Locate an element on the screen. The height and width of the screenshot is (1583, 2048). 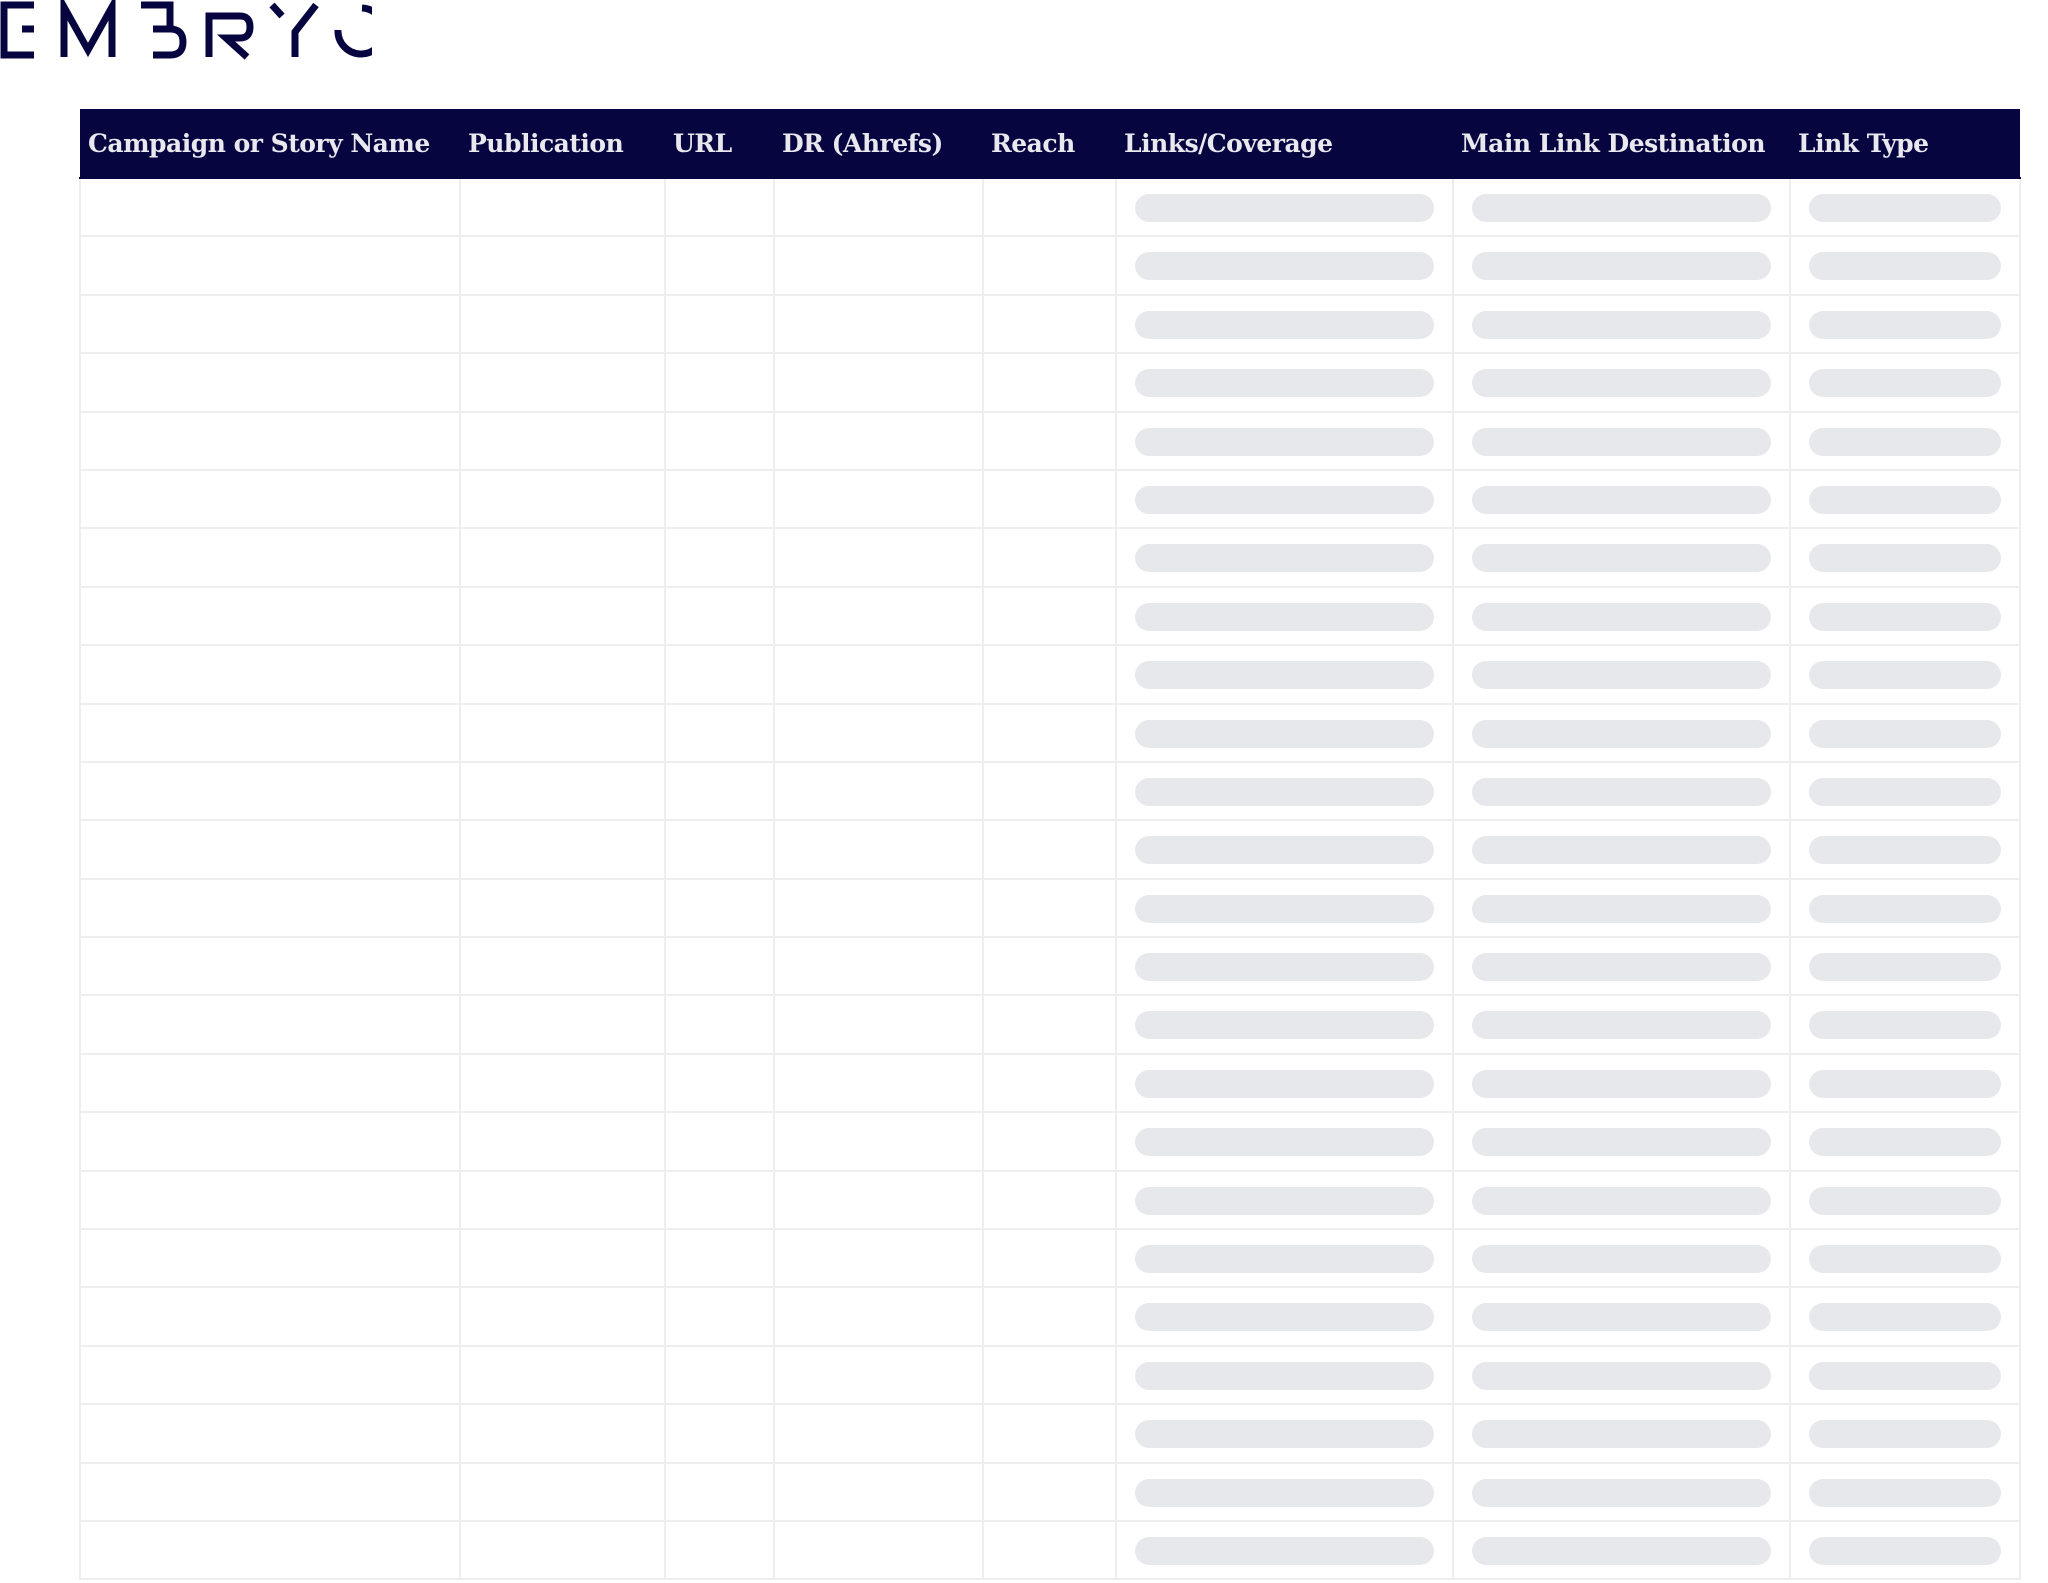
column-header-link-type: Link Type is located at coordinates (1905, 144).